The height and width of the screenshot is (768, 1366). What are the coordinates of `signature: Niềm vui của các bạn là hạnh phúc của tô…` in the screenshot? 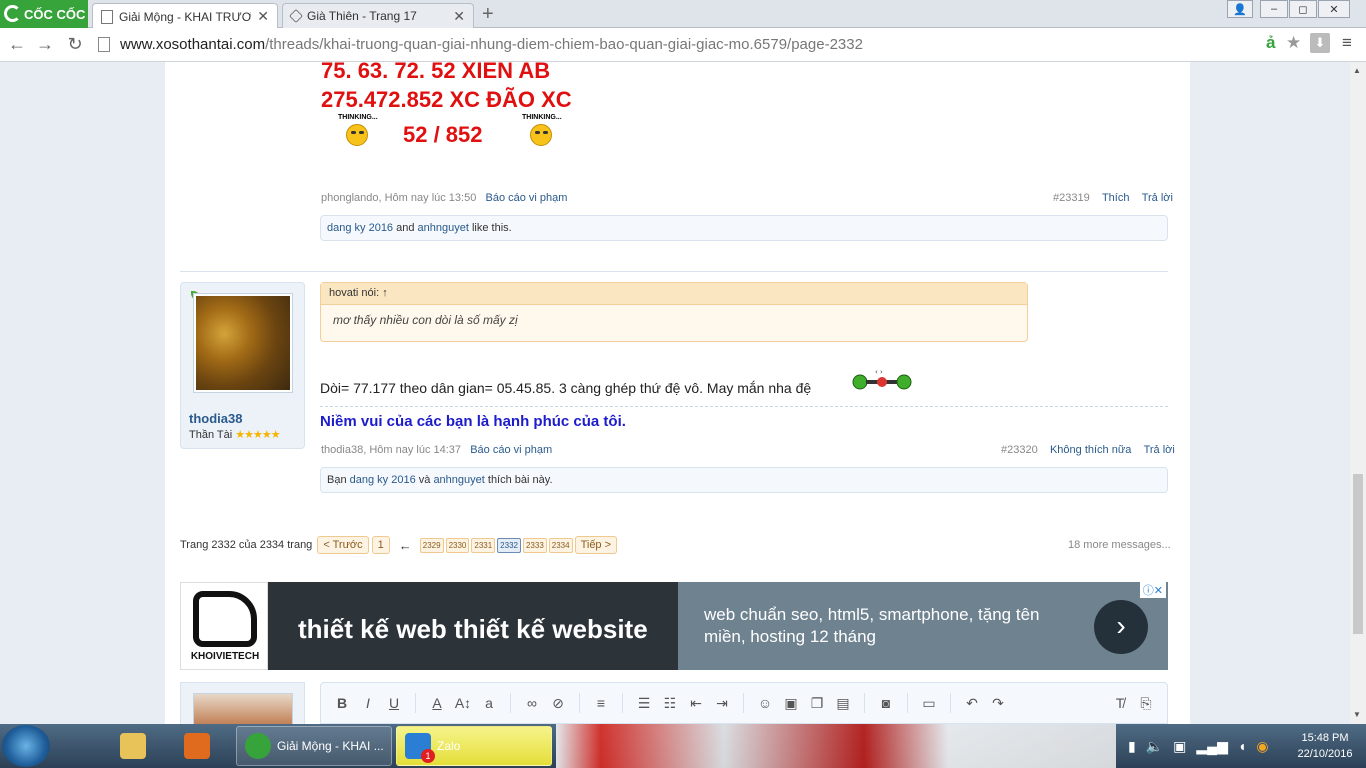 It's located at (473, 421).